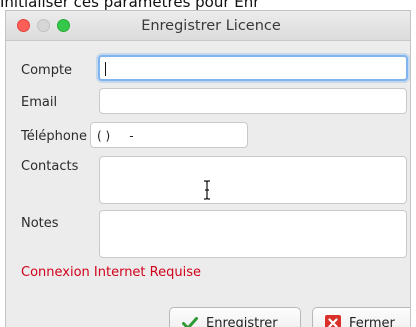  I want to click on text-cursor-icon, so click(207, 190).